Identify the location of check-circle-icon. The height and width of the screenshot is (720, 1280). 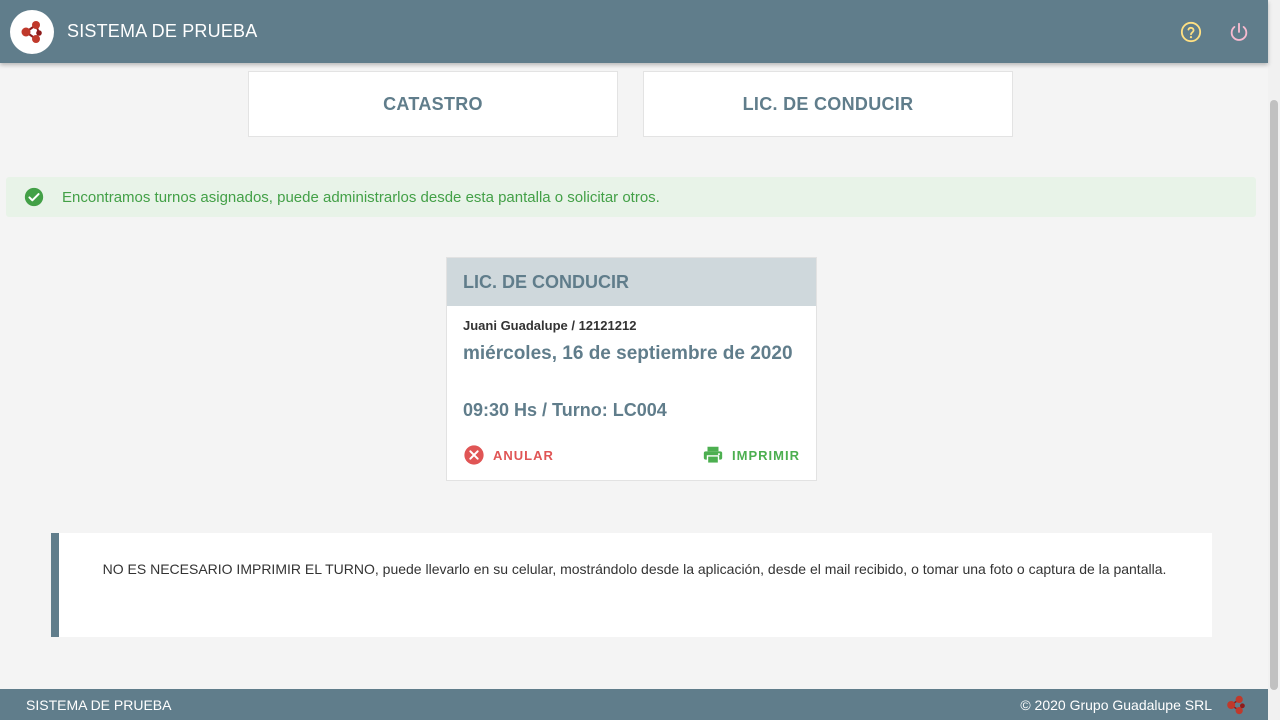
(34, 197).